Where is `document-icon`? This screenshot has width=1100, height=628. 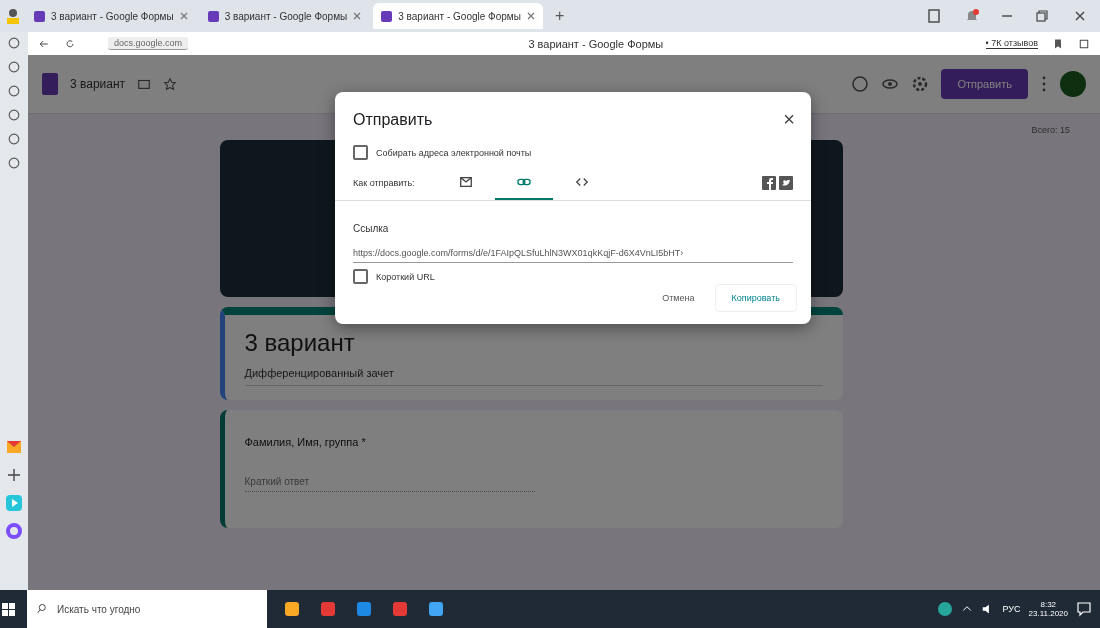 document-icon is located at coordinates (328, 609).